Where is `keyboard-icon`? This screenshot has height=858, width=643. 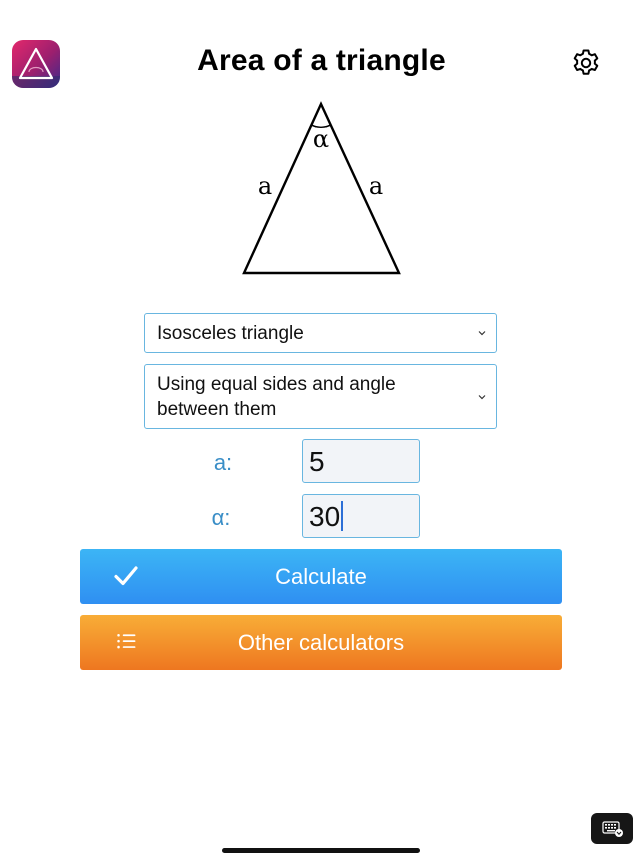 keyboard-icon is located at coordinates (612, 828).